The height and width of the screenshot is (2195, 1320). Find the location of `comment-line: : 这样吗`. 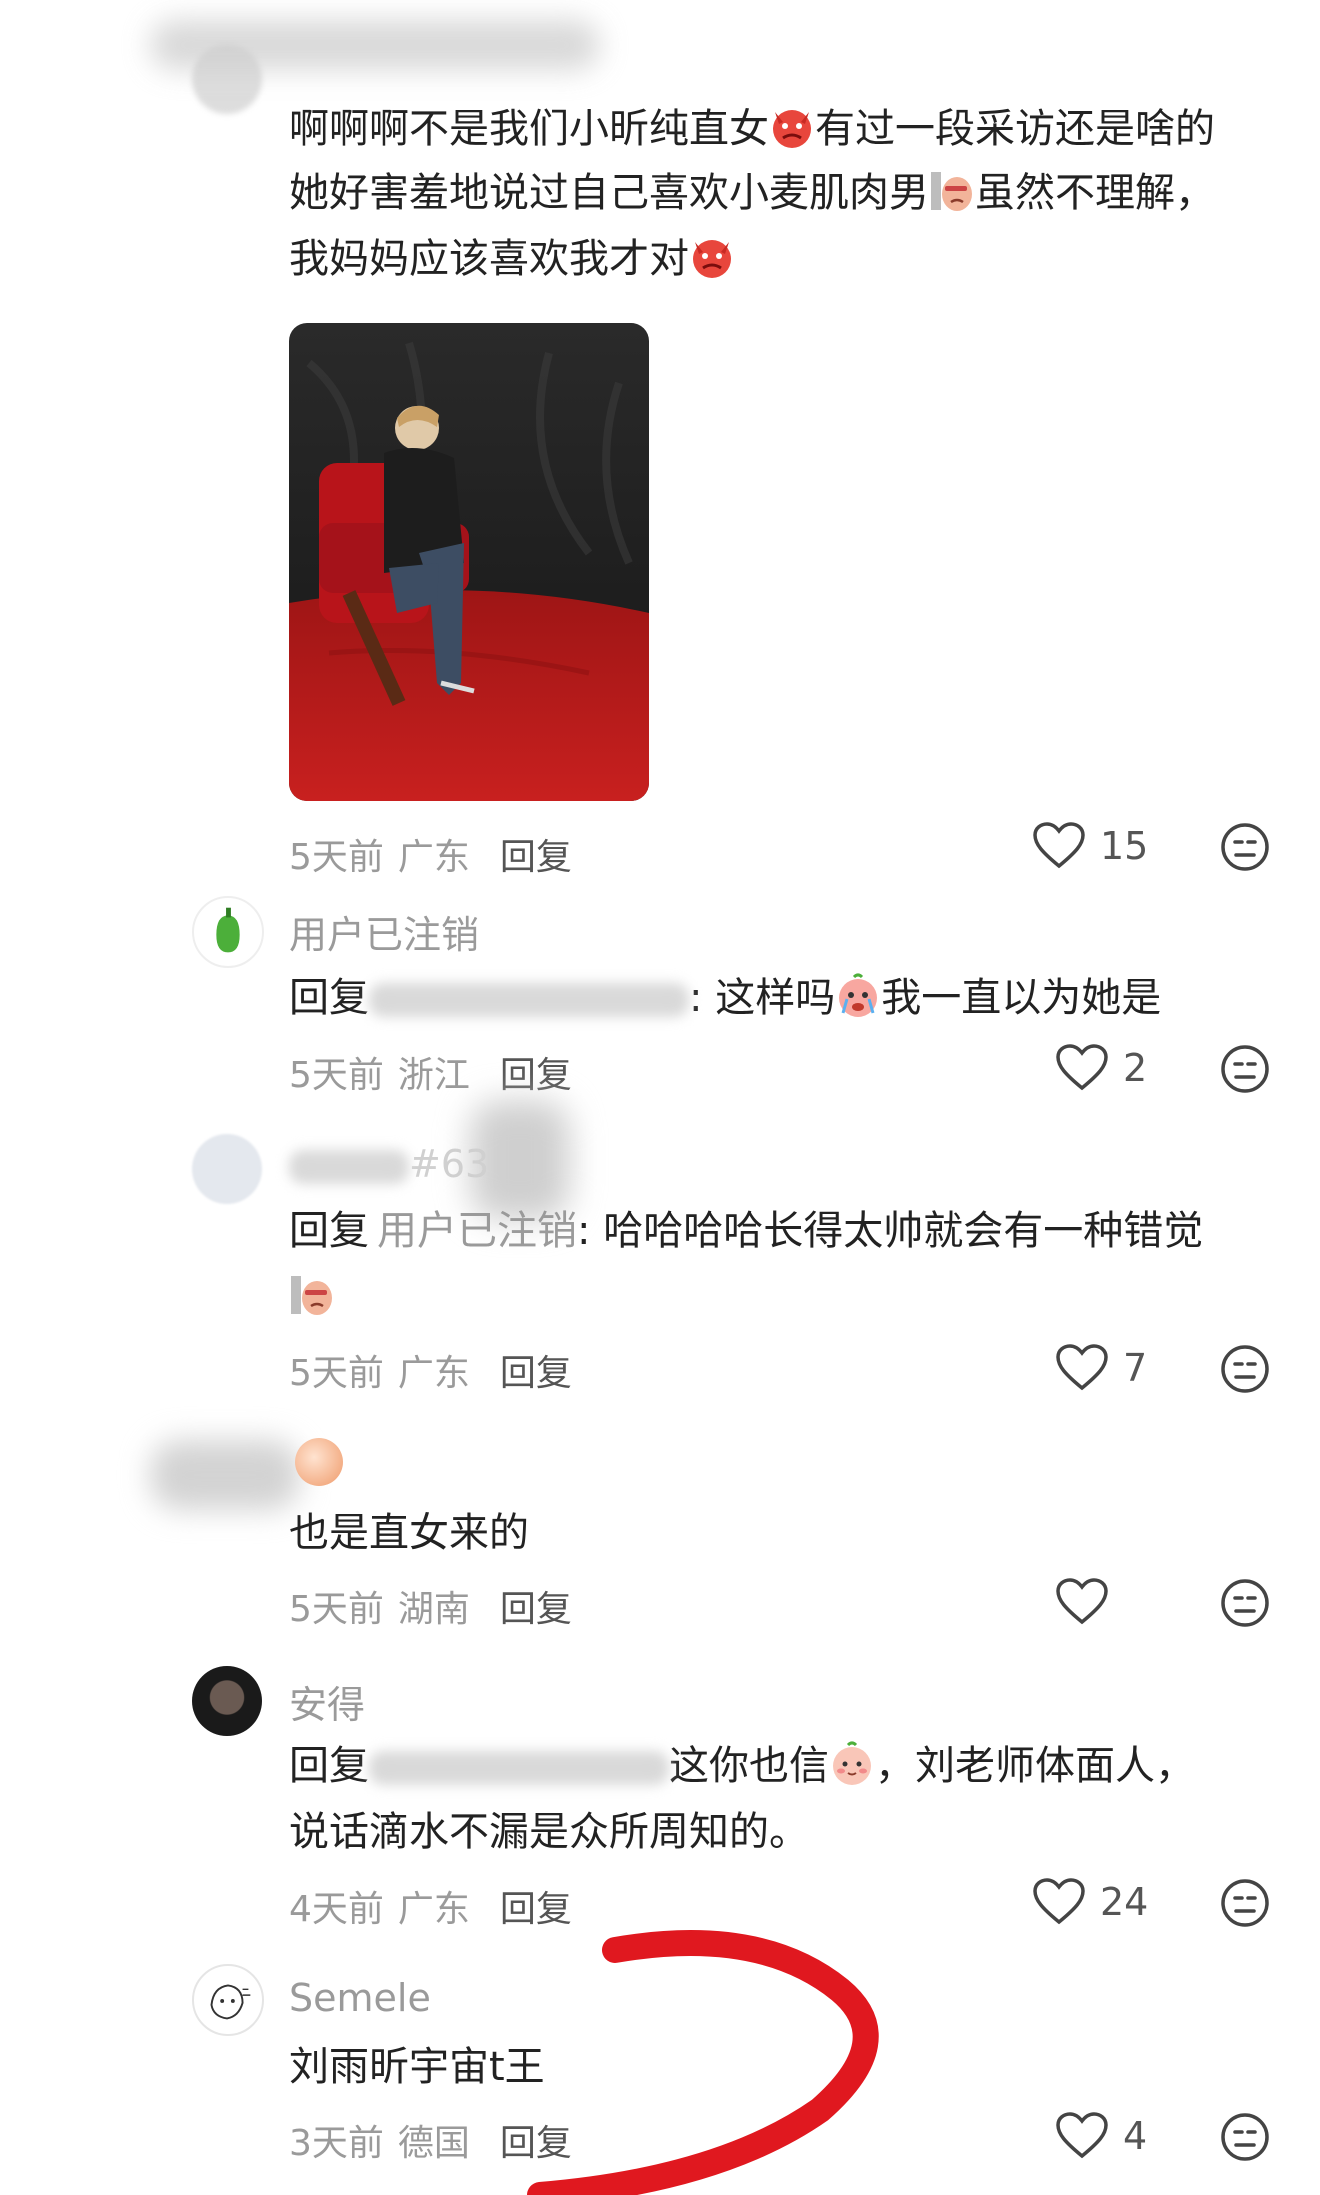

comment-line: : 这样吗 is located at coordinates (762, 998).